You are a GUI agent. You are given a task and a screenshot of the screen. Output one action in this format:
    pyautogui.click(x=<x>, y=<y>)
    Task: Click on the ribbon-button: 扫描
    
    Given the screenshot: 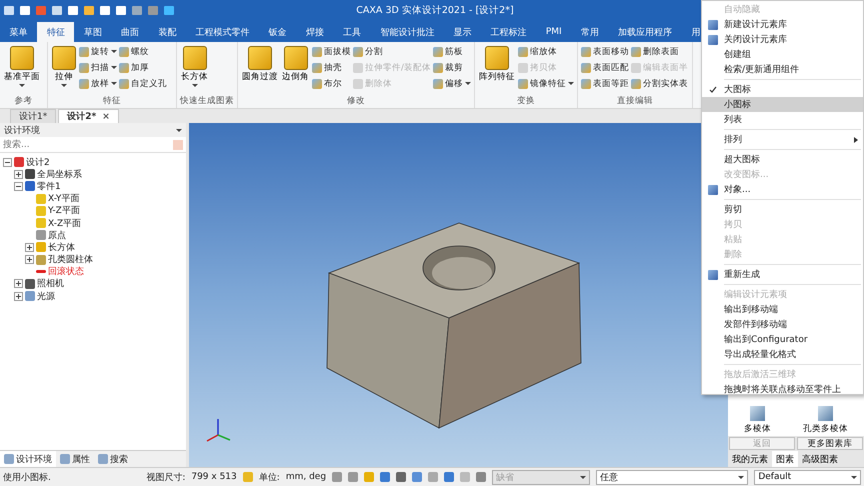 What is the action you would take?
    pyautogui.click(x=98, y=67)
    